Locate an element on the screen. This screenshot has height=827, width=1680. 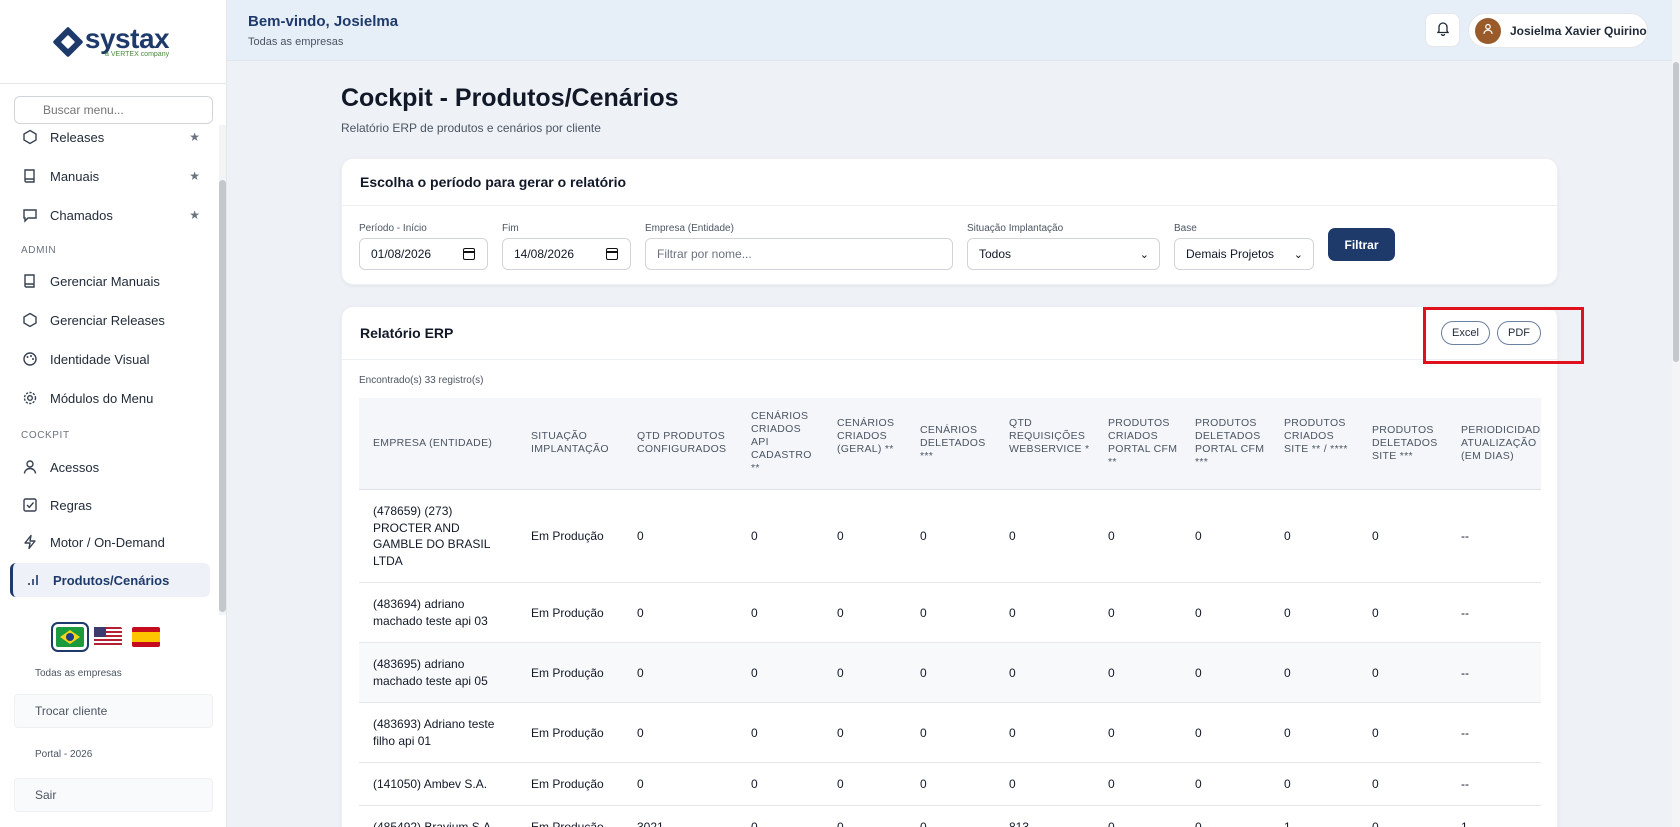
page-scrollbar-thumb is located at coordinates (1676, 212).